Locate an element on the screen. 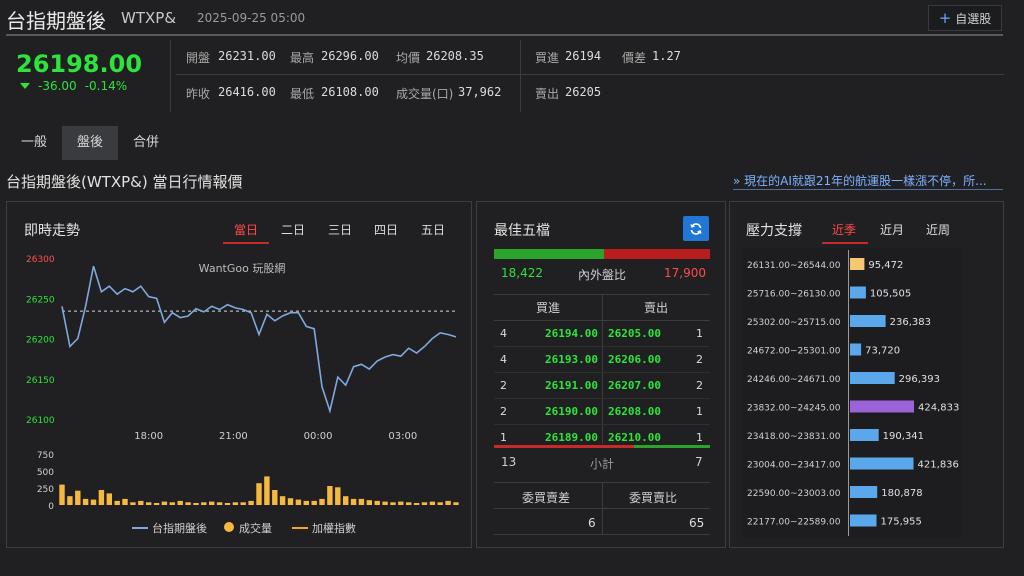 The image size is (1024, 576). volume-label: 成交量(口) is located at coordinates (425, 94).